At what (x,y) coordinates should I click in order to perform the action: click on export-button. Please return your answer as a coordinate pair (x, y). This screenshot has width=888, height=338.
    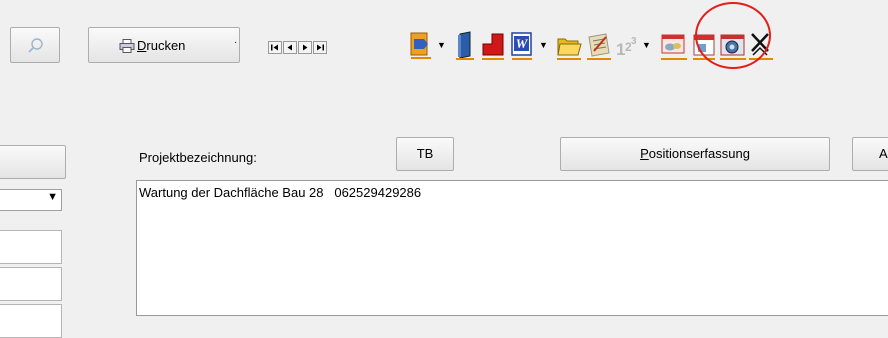
    Looking at the image, I should click on (421, 46).